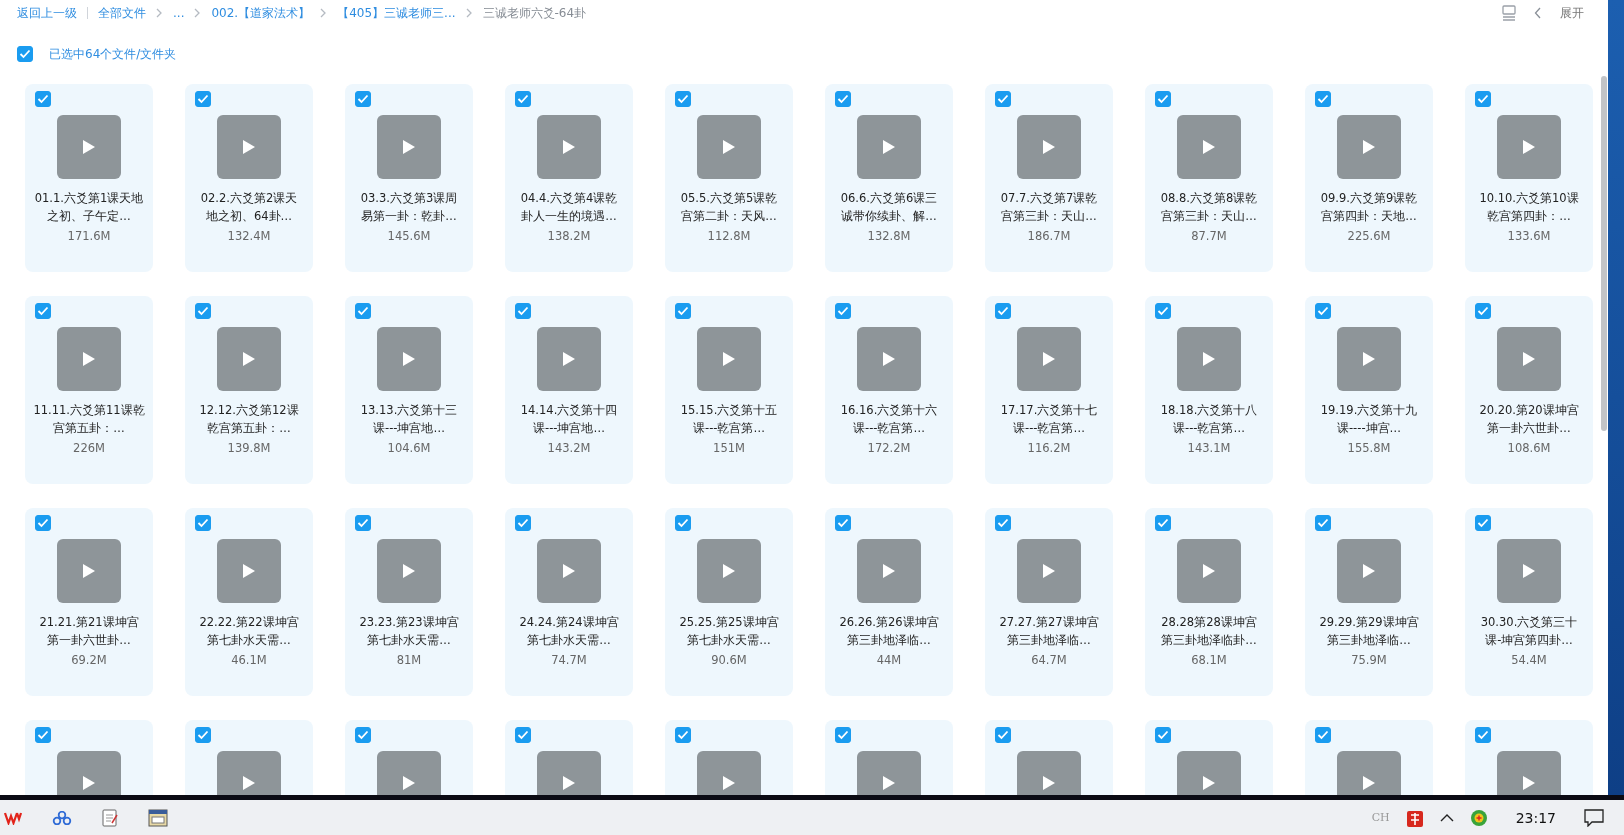 The width and height of the screenshot is (1624, 835). What do you see at coordinates (1535, 817) in the screenshot?
I see `clock-time: 23:17` at bounding box center [1535, 817].